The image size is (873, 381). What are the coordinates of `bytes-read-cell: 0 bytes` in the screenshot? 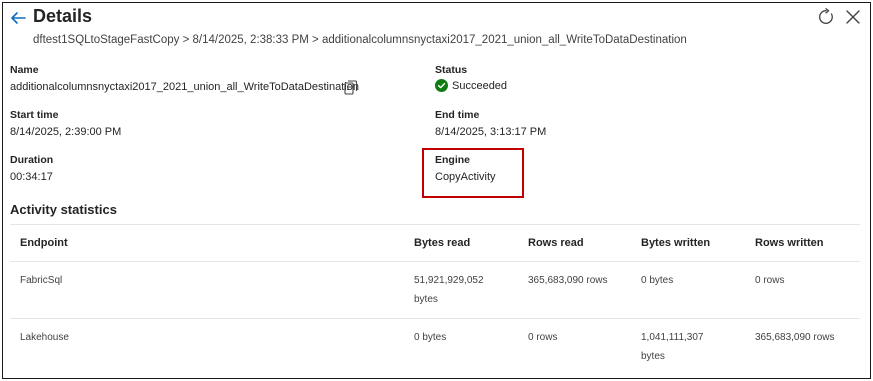 It's located at (430, 337).